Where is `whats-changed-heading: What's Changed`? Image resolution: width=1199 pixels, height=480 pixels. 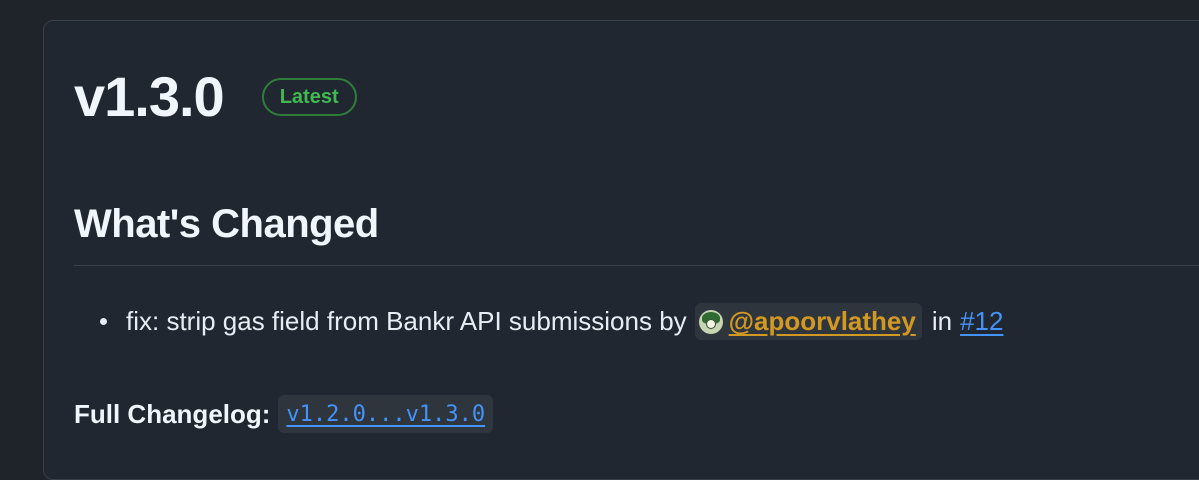
whats-changed-heading: What's Changed is located at coordinates (226, 224).